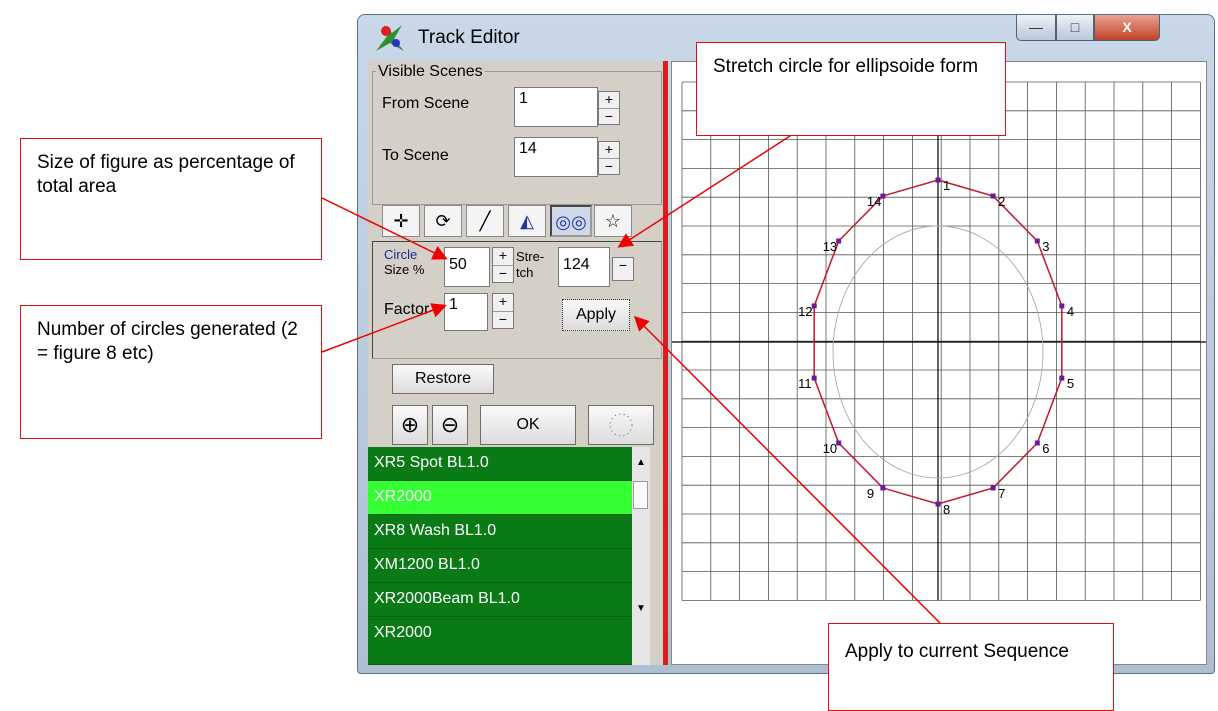  Describe the element at coordinates (384, 328) in the screenshot. I see `arrow-circles` at that location.